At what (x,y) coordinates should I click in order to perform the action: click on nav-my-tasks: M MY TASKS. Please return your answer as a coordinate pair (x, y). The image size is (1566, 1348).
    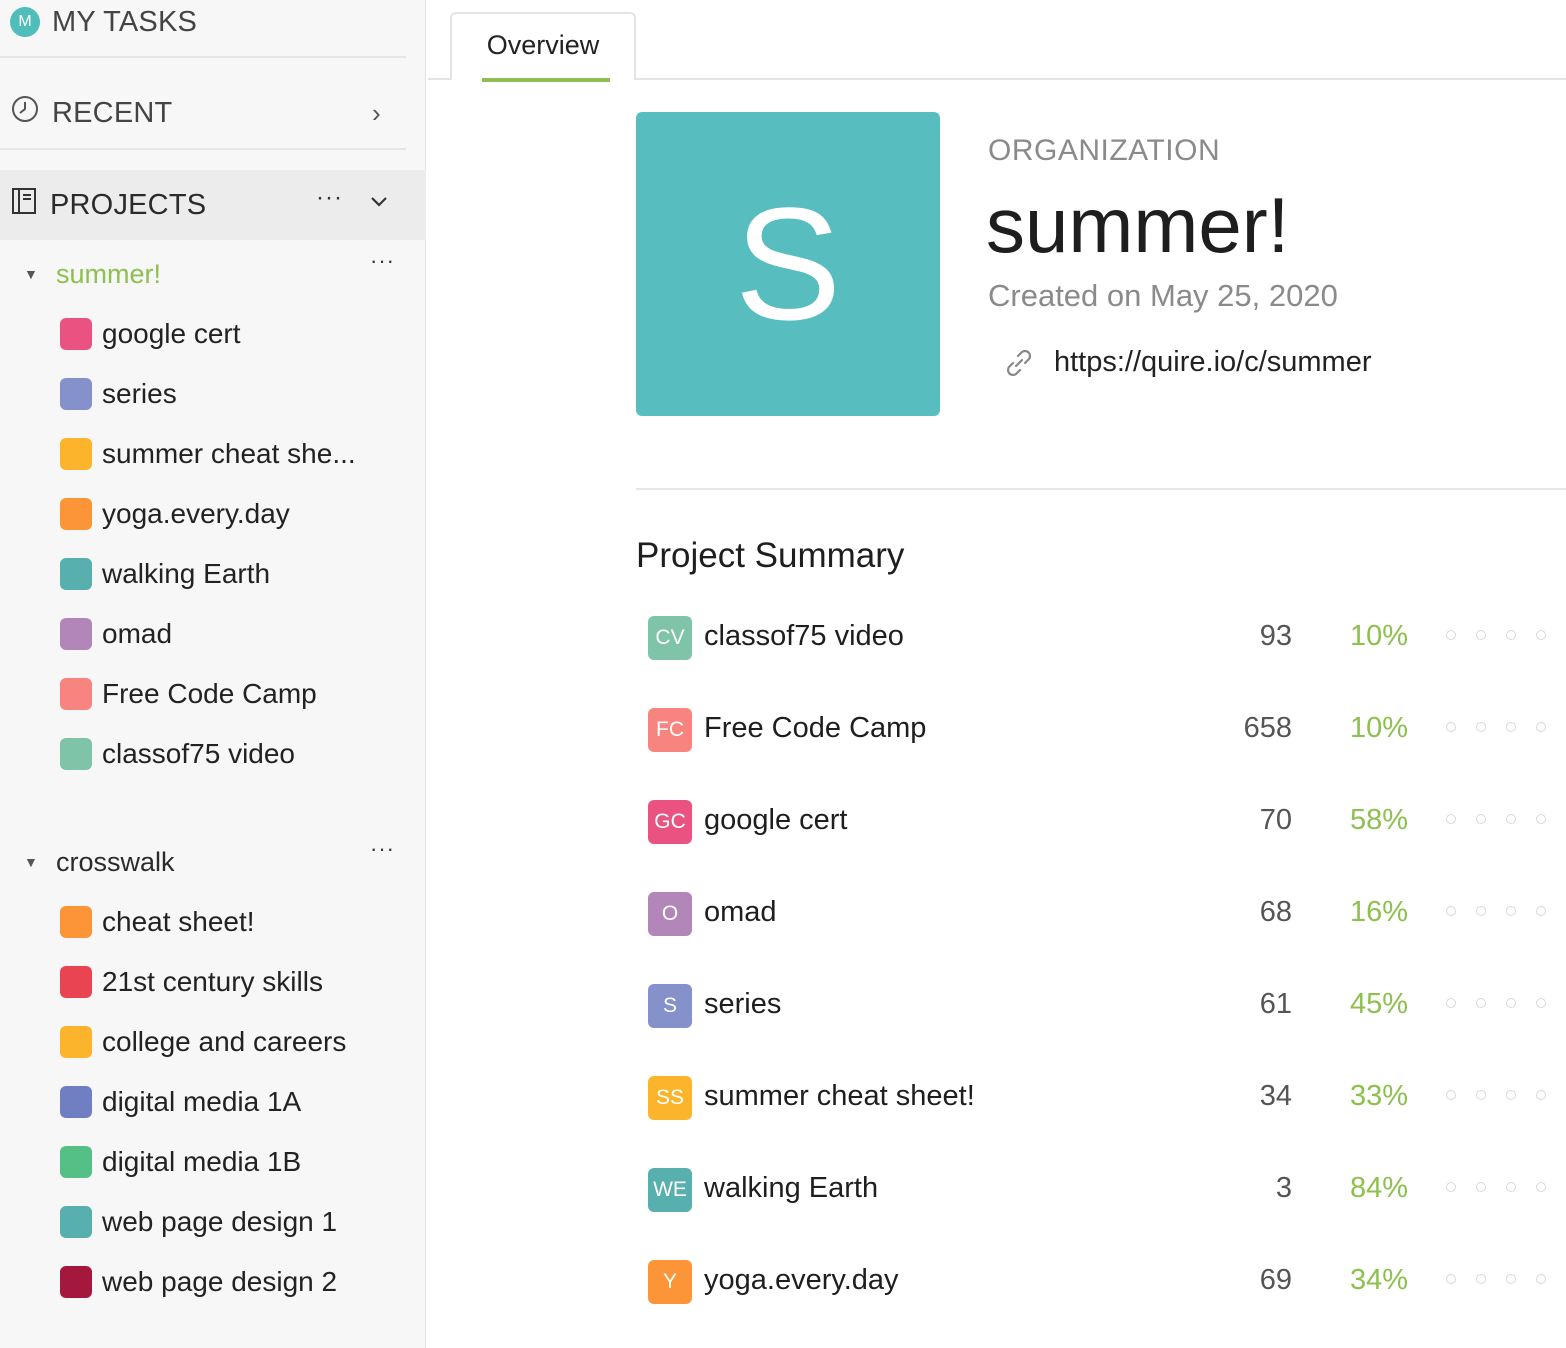
    Looking at the image, I should click on (213, 22).